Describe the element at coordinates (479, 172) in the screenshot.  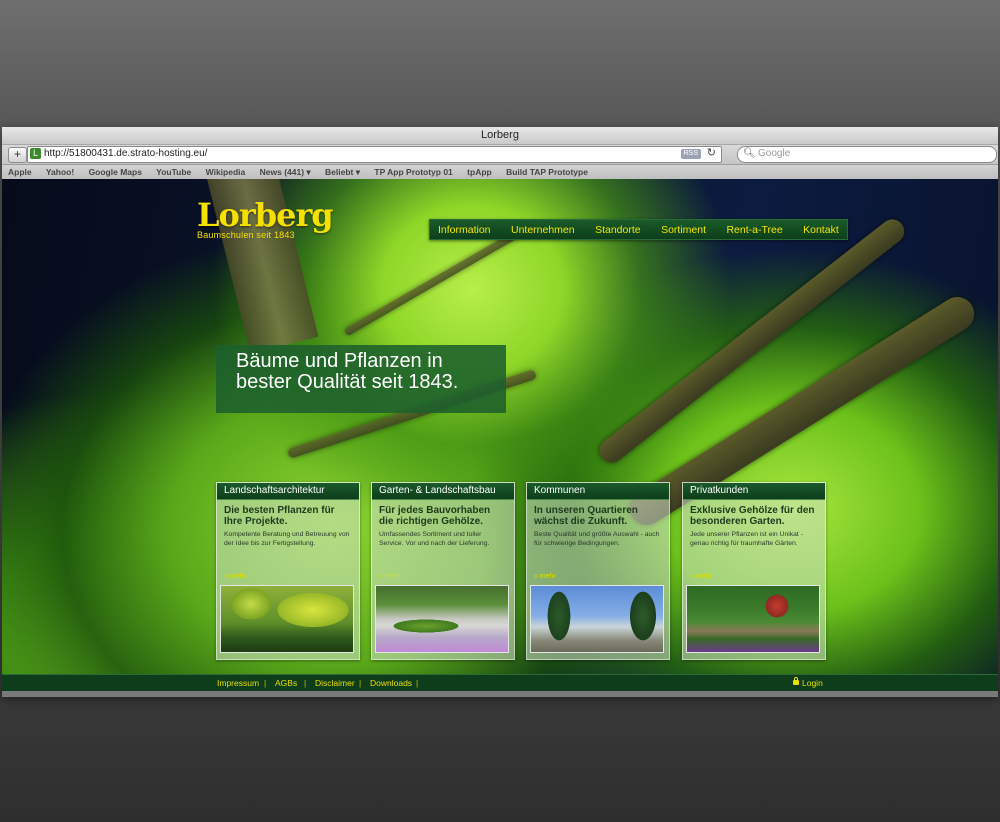
I see `bookmark-tpapp: tpApp` at that location.